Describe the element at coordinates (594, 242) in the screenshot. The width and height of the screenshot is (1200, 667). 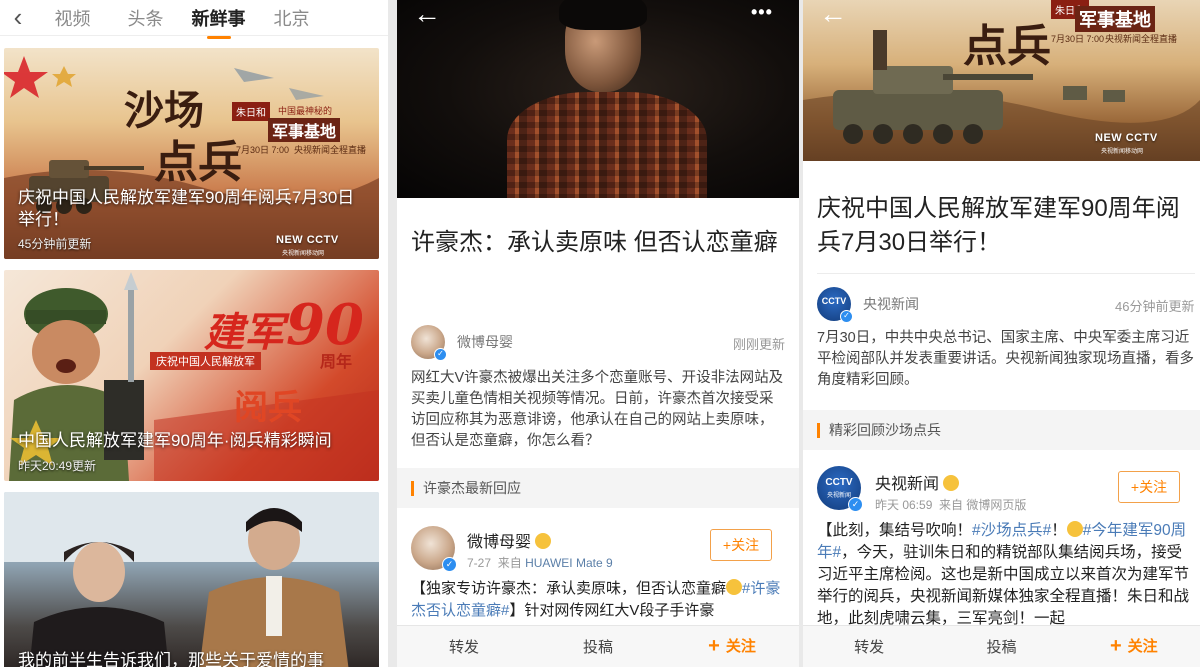
I see `article-title: 许豪杰：承认卖原味 但否认恋童癖` at that location.